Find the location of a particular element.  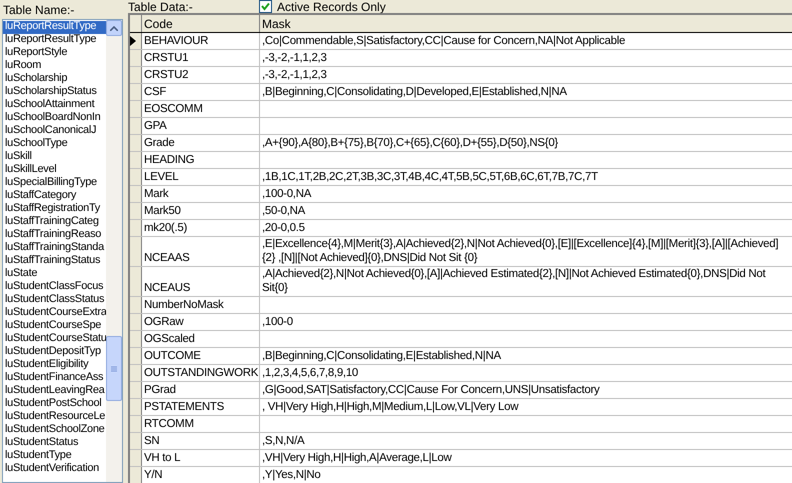

table-list-item: luSchoolType is located at coordinates (54, 144).